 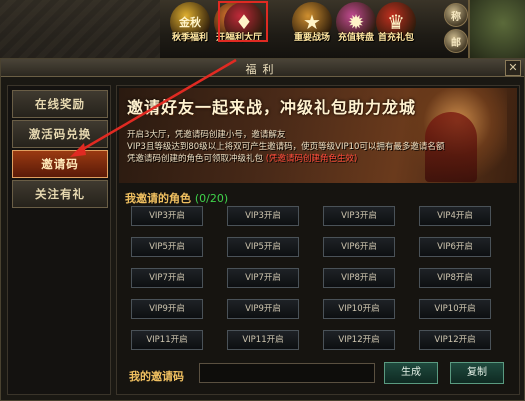 What do you see at coordinates (456, 41) in the screenshot?
I see `mail-round-button: 邮` at bounding box center [456, 41].